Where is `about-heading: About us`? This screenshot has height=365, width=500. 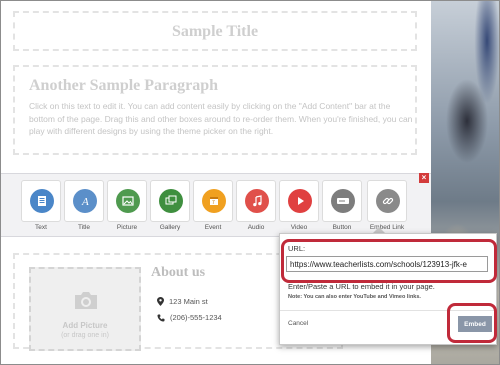
about-heading: About us is located at coordinates (178, 273).